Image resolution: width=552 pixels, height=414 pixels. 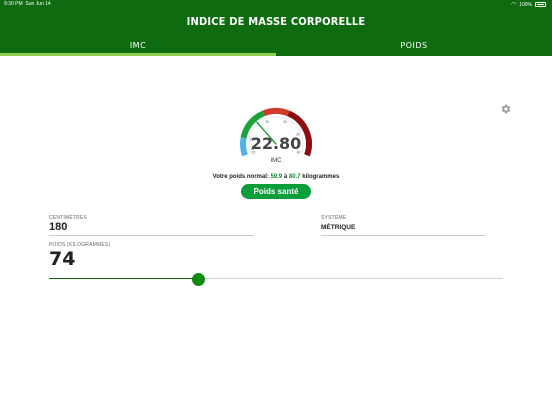 What do you see at coordinates (138, 54) in the screenshot?
I see `tab-active-indicator` at bounding box center [138, 54].